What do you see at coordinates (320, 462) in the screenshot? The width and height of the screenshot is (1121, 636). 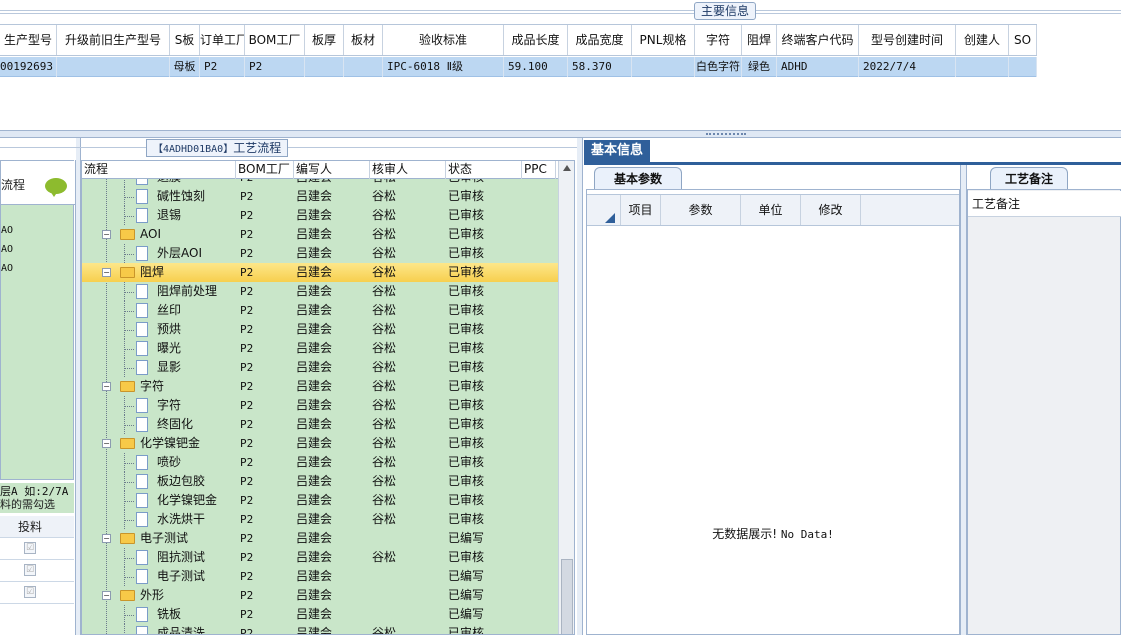 I see `flow-row: 喷砂 P2 吕建会 谷松 已审核` at bounding box center [320, 462].